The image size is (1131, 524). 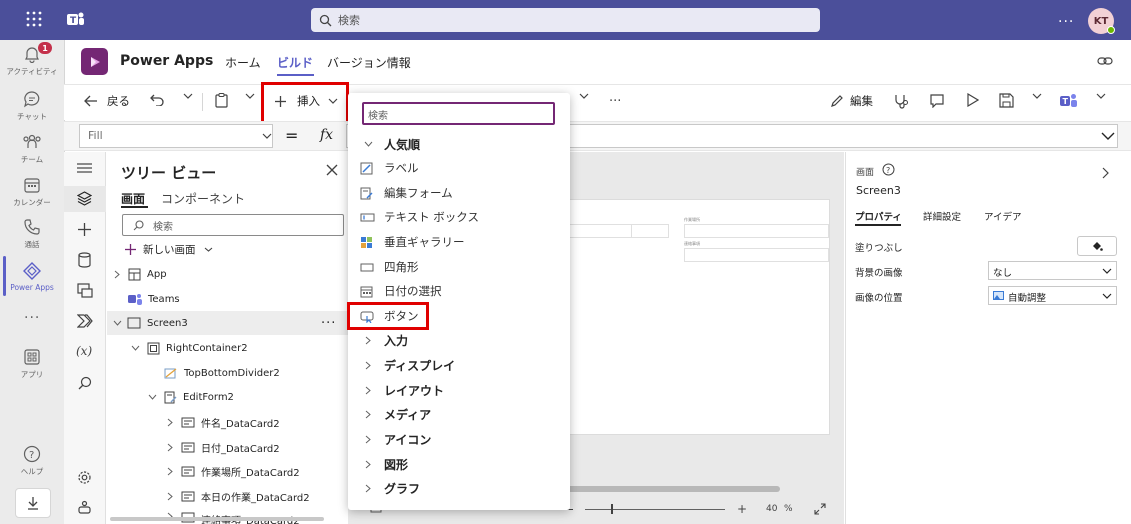 I want to click on database-icon, so click(x=84, y=260).